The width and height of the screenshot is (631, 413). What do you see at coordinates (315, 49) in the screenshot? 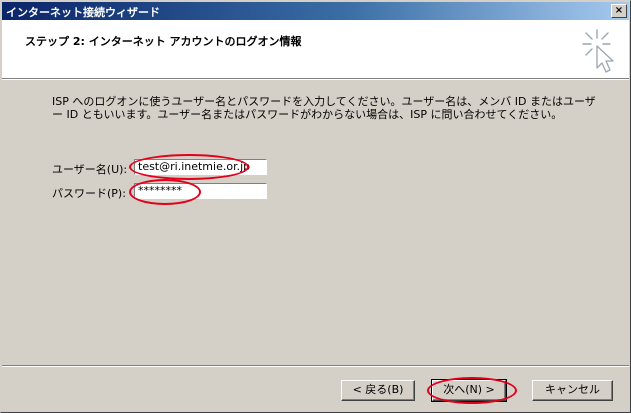
I see `wizard-header: ステップ 2: インターネット アカウントのログオン情報` at bounding box center [315, 49].